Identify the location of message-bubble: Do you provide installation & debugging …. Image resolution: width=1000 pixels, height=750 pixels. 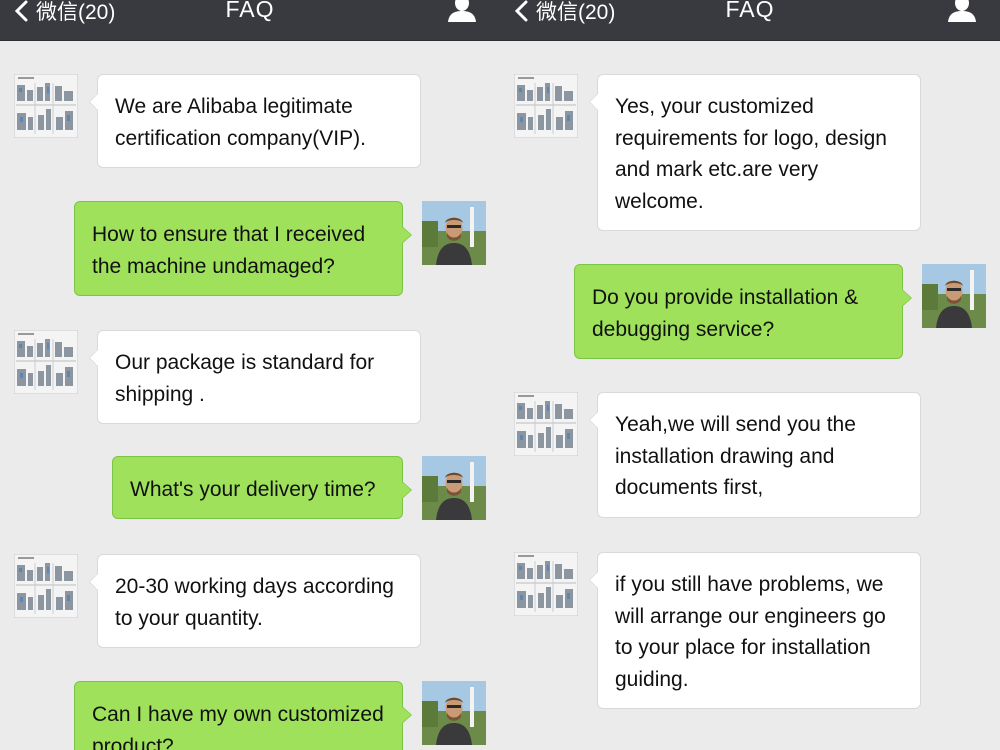
(743, 311).